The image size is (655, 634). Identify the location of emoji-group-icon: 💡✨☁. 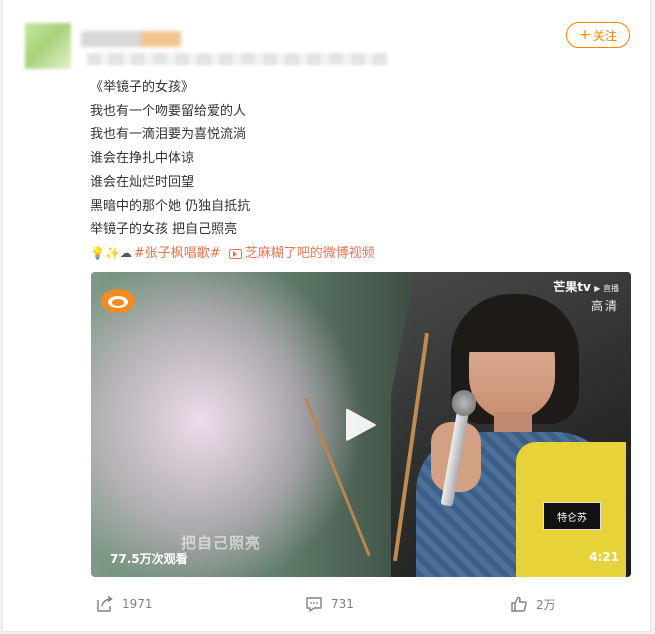
(111, 252).